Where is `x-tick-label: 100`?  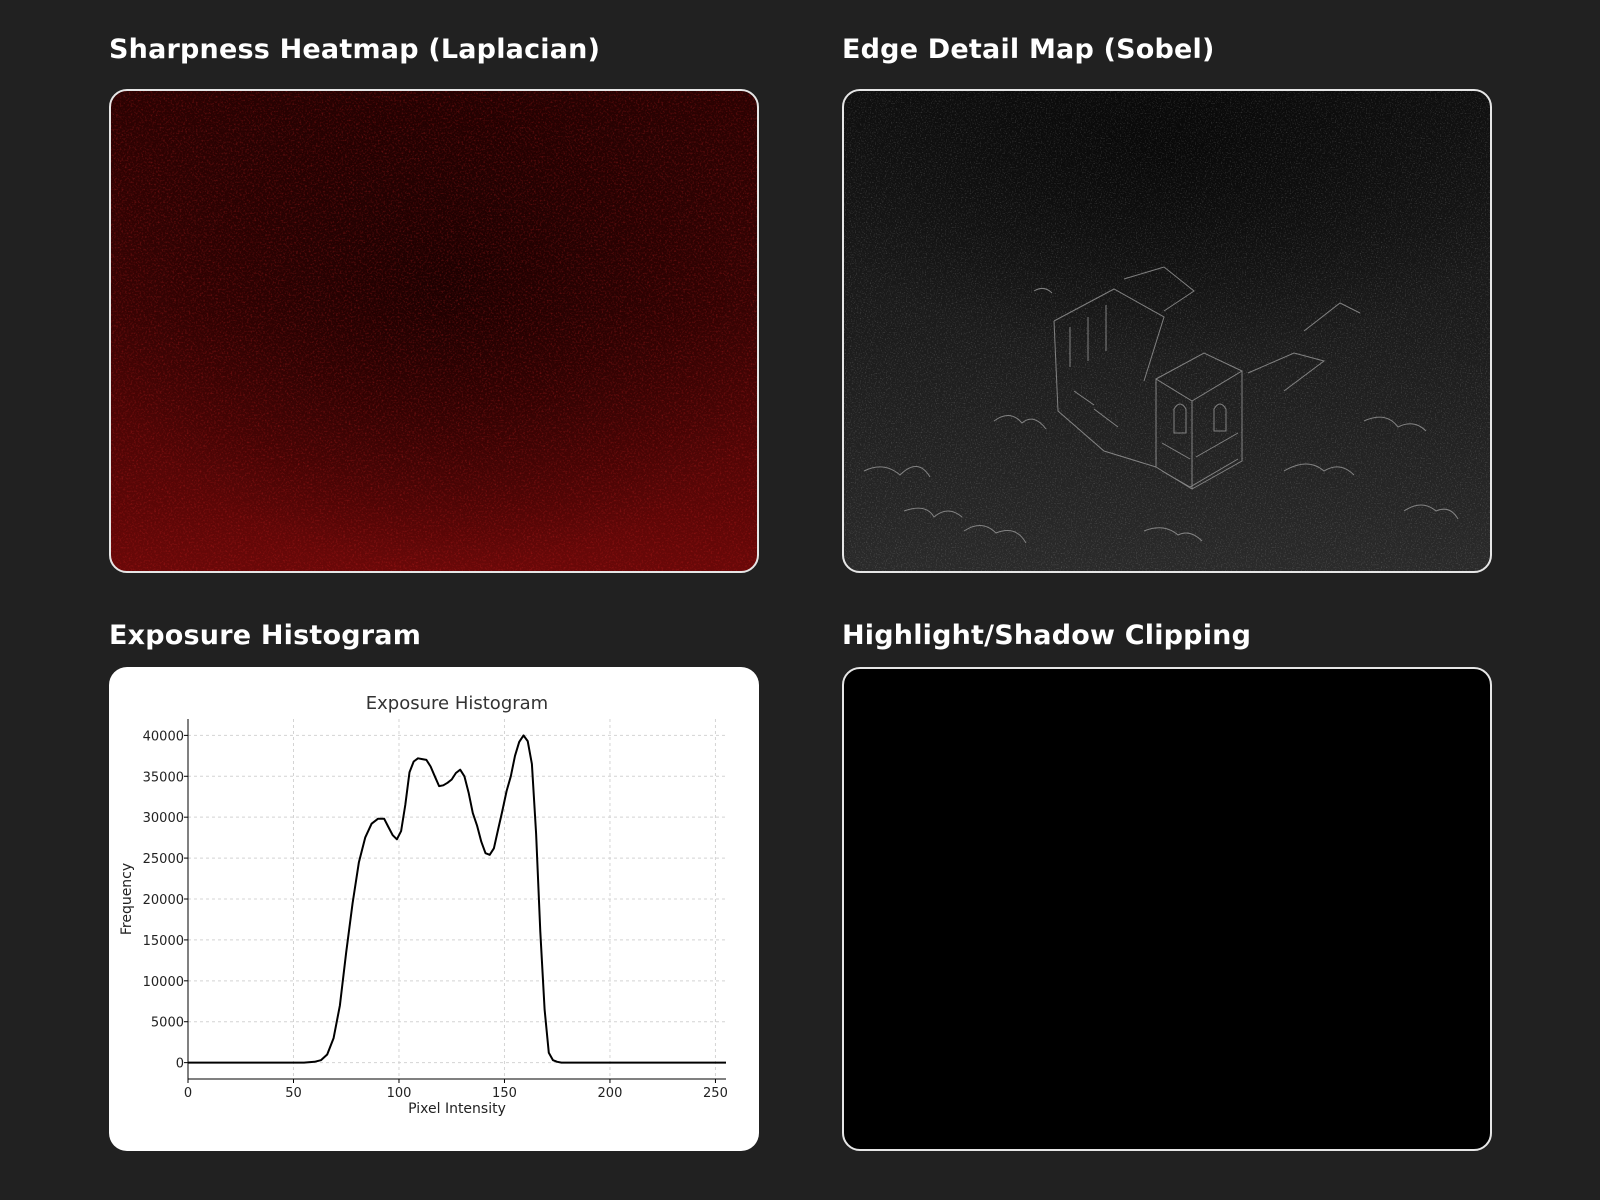
x-tick-label: 100 is located at coordinates (399, 1093).